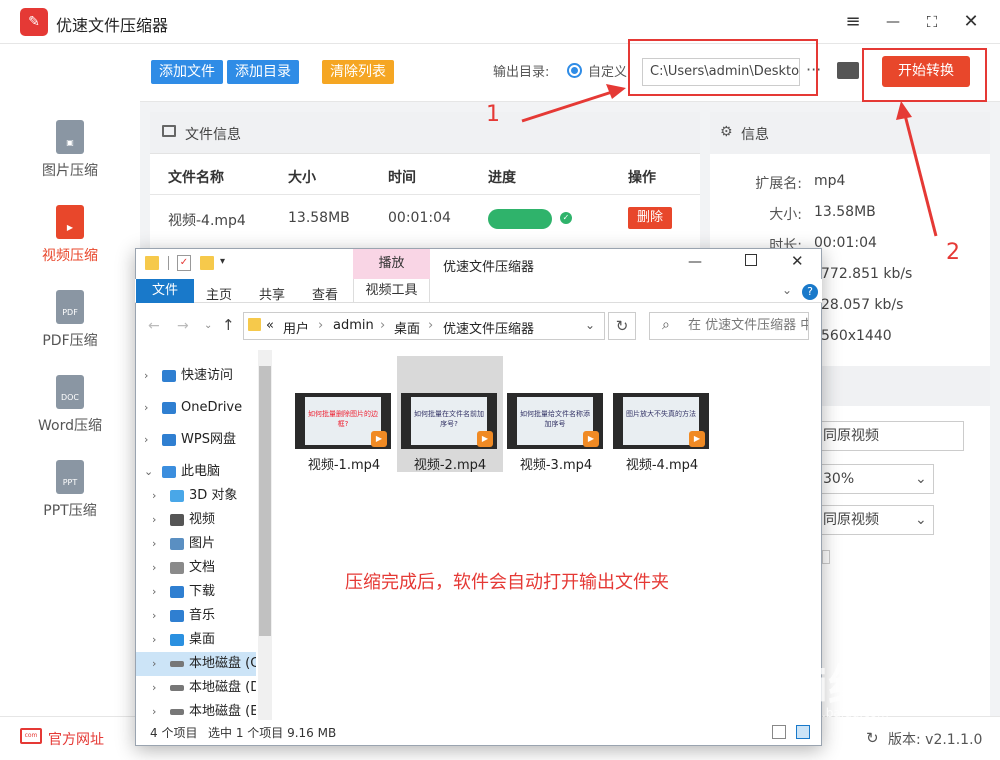 This screenshot has width=1000, height=760. I want to click on annotation-number-2: 2, so click(953, 252).